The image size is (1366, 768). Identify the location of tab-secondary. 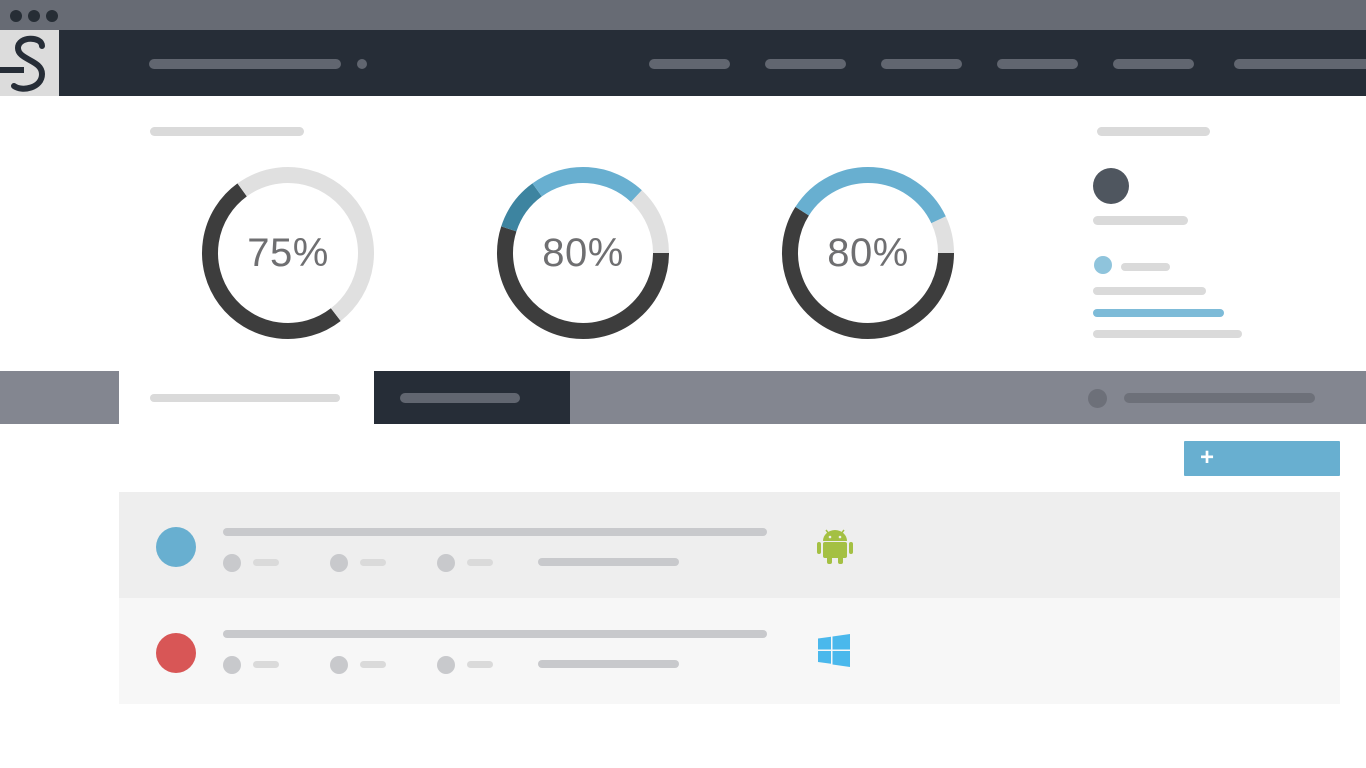
(472, 397).